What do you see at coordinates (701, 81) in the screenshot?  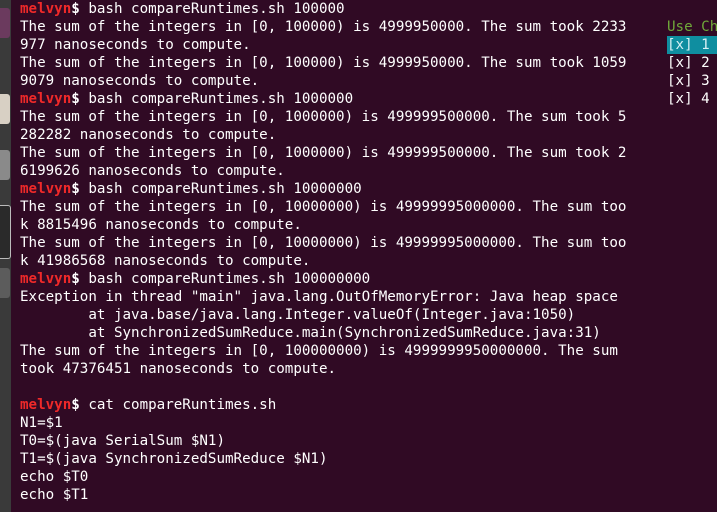 I see `side-panel-item-label: 3` at bounding box center [701, 81].